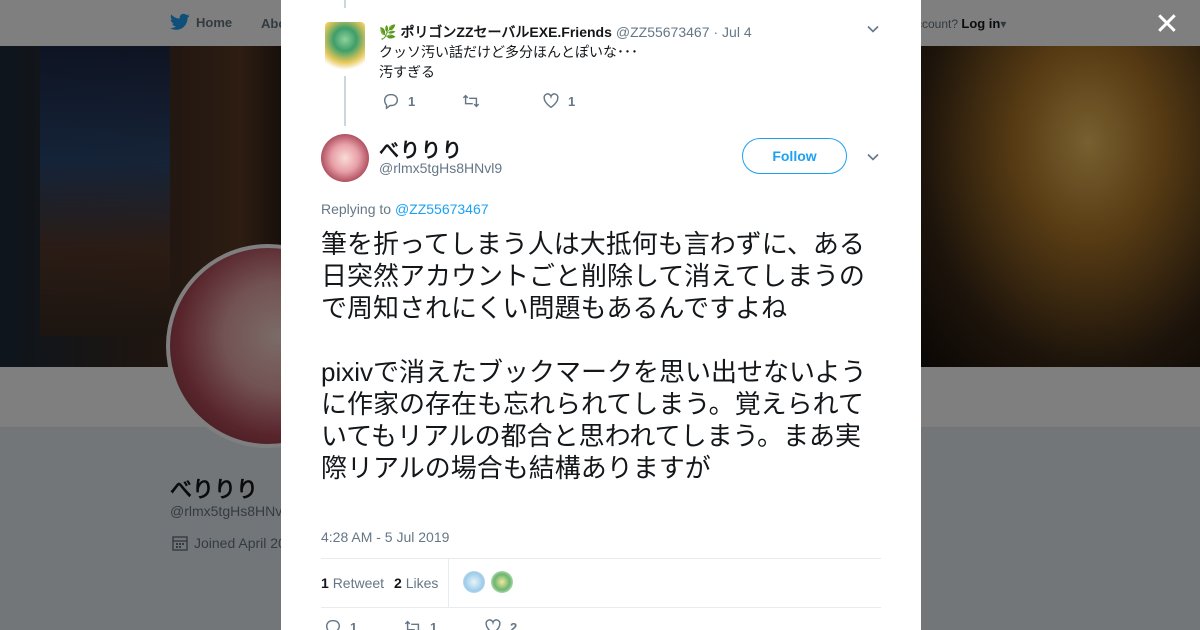 The width and height of the screenshot is (1200, 630). What do you see at coordinates (356, 209) in the screenshot?
I see `replying-prefix: Replying to` at bounding box center [356, 209].